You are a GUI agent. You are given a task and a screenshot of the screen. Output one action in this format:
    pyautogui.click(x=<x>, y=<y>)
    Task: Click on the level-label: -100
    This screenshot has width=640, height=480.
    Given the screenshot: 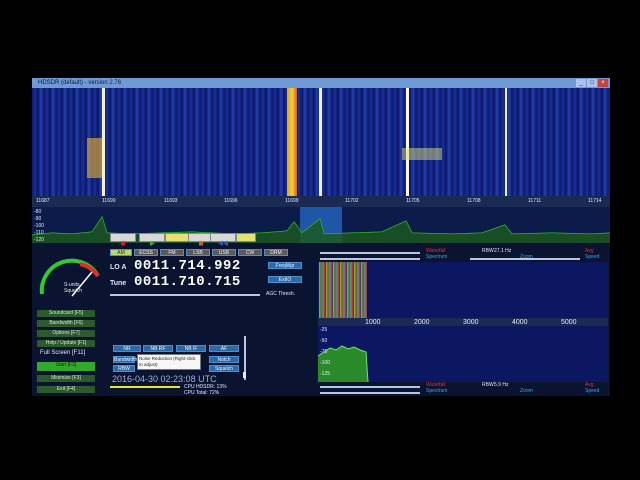 What is the action you would take?
    pyautogui.click(x=39, y=226)
    